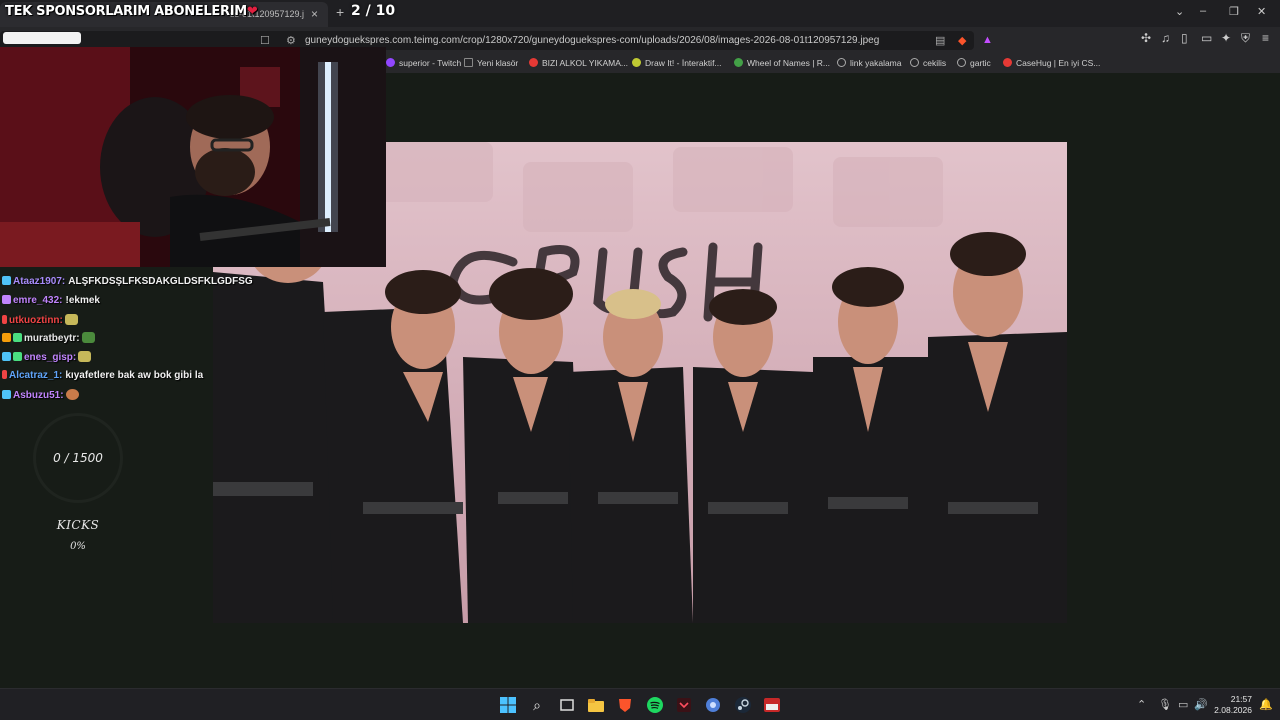 This screenshot has height=720, width=1280. Describe the element at coordinates (567, 705) in the screenshot. I see `task-view-icon` at that location.